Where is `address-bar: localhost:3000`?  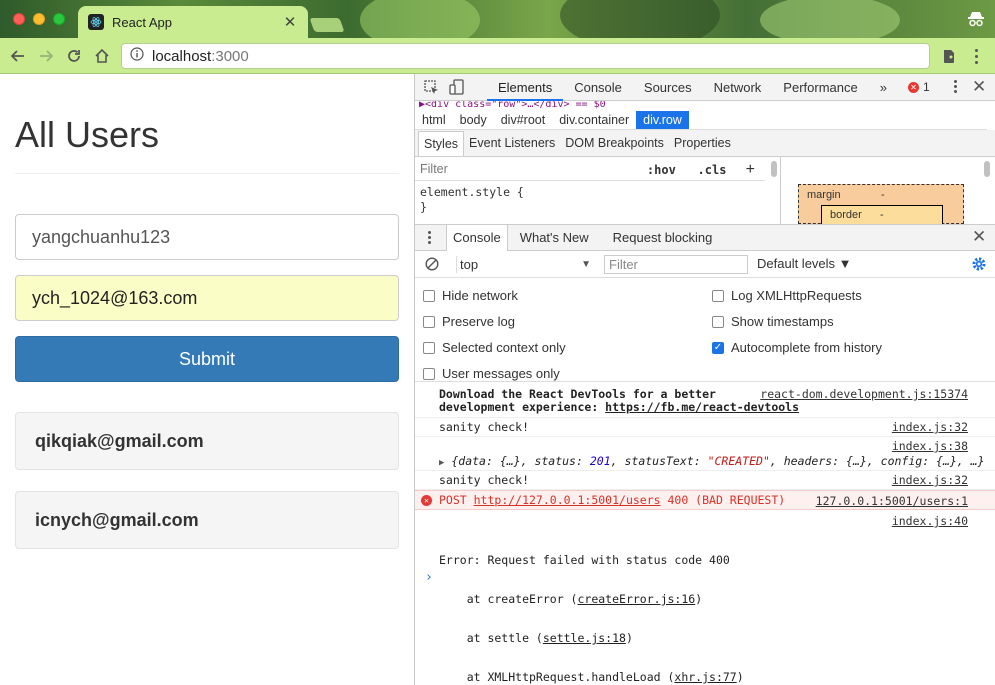 address-bar: localhost:3000 is located at coordinates (525, 56).